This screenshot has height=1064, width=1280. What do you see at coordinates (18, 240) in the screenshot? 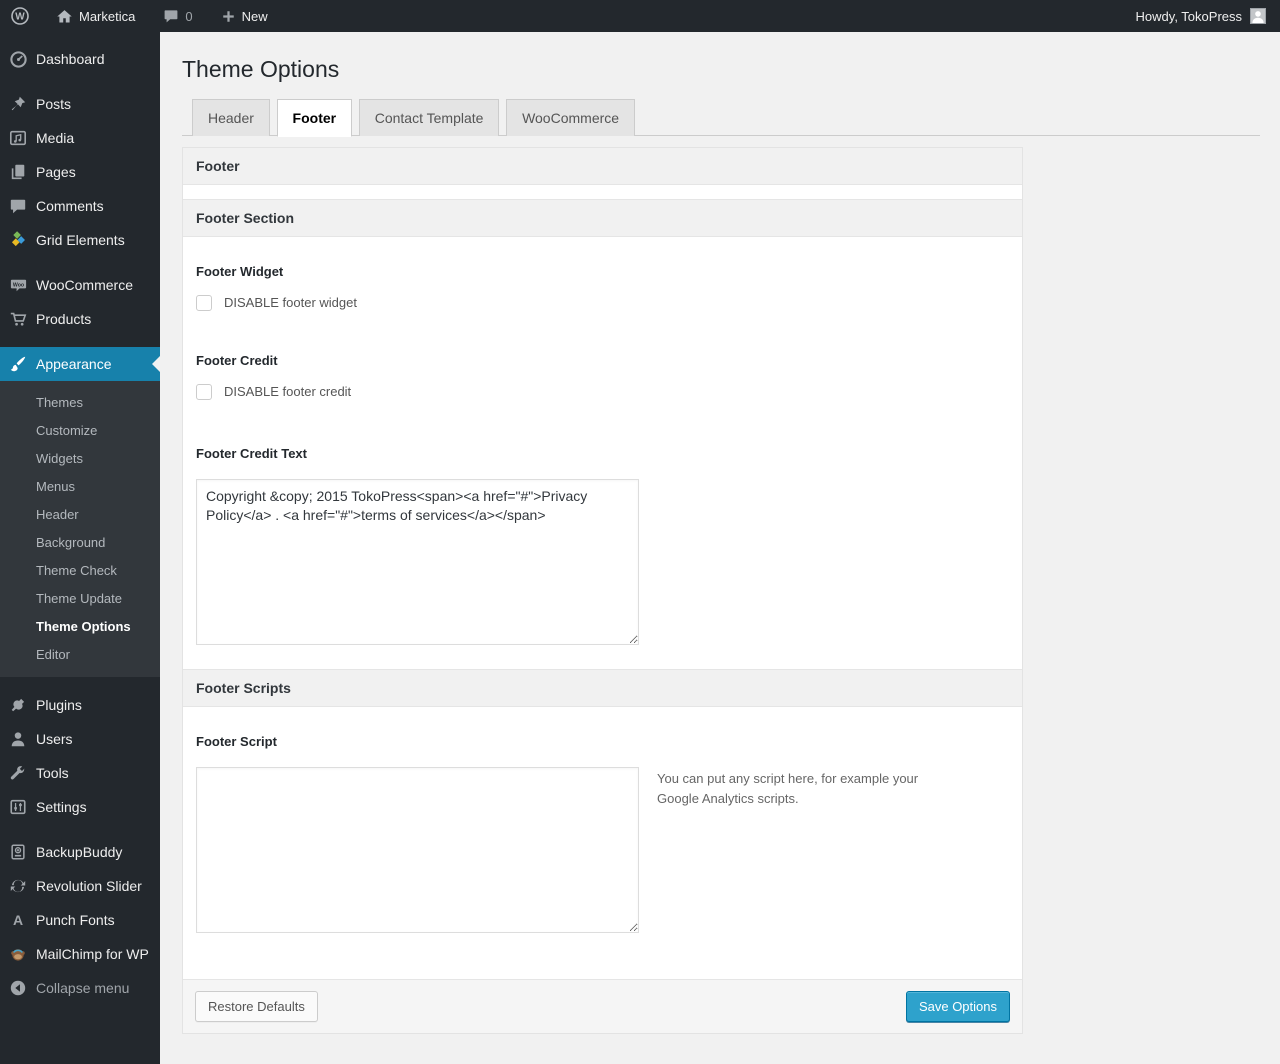
I see `grid-elements-icon` at bounding box center [18, 240].